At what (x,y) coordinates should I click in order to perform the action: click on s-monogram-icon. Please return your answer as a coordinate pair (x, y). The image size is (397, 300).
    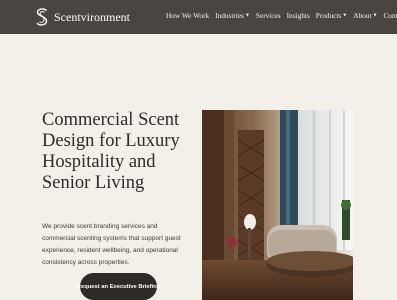
    Looking at the image, I should click on (42, 17).